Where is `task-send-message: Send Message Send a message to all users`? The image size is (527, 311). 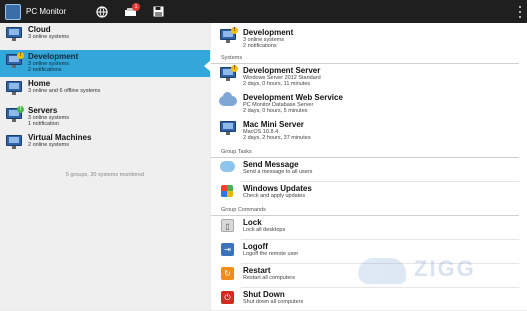 task-send-message: Send Message Send a message to all users is located at coordinates (369, 170).